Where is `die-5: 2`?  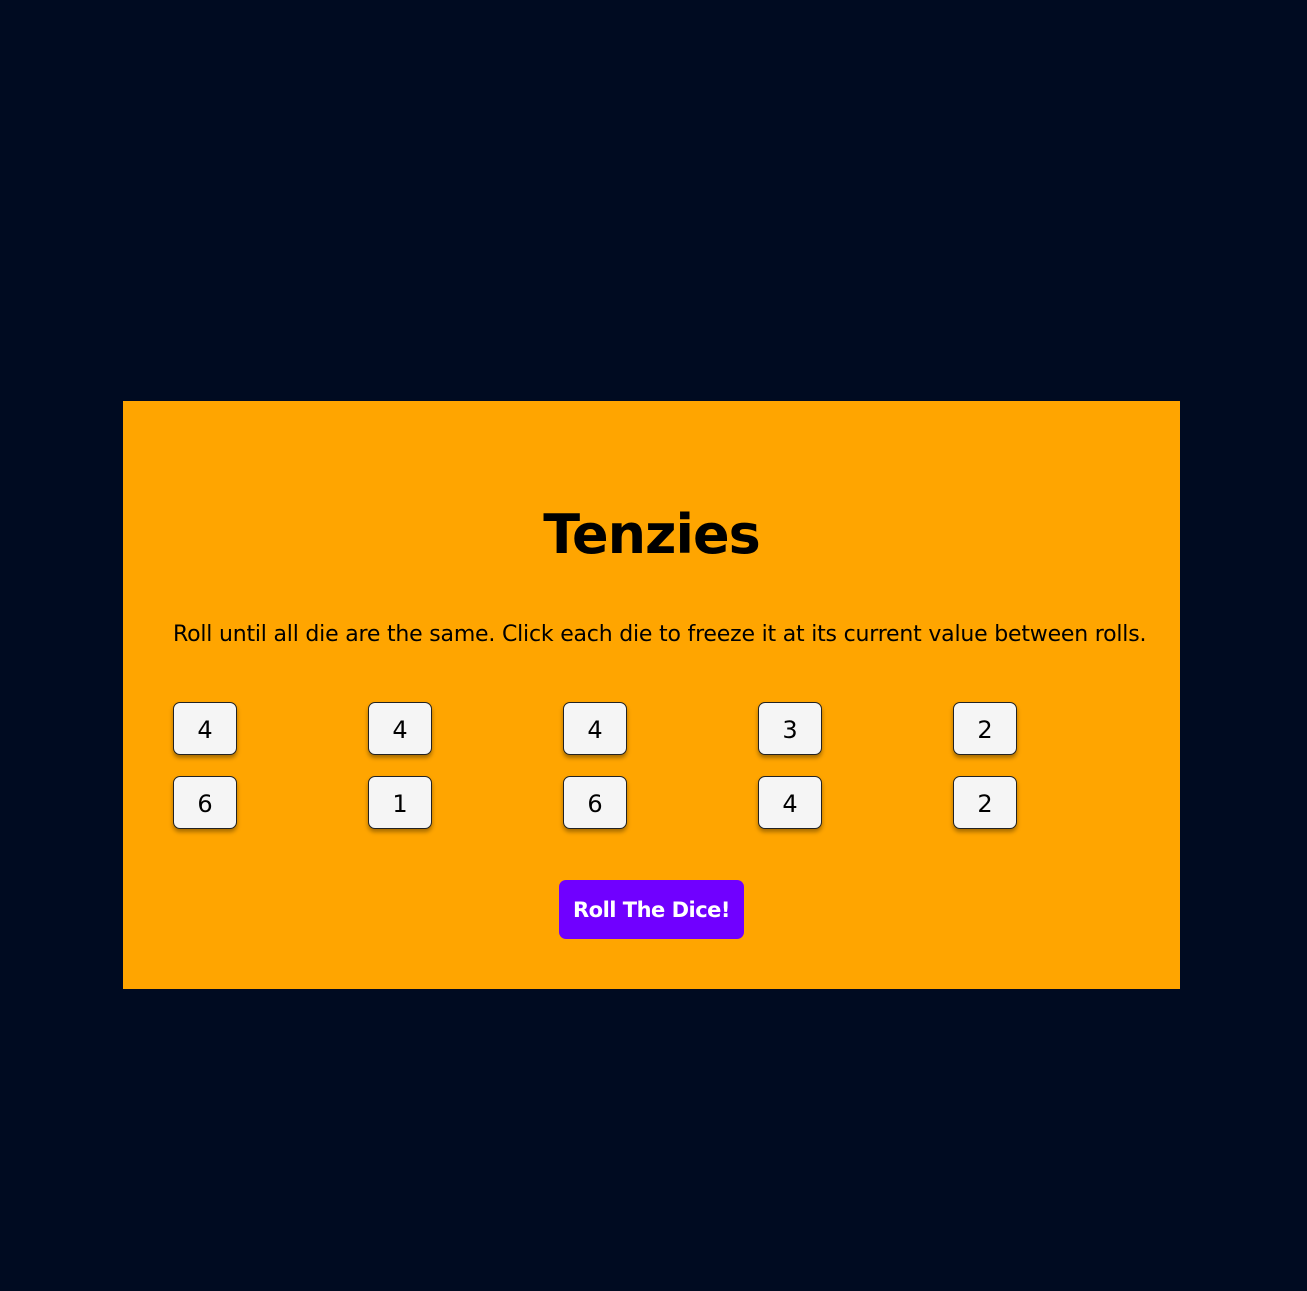
die-5: 2 is located at coordinates (985, 728).